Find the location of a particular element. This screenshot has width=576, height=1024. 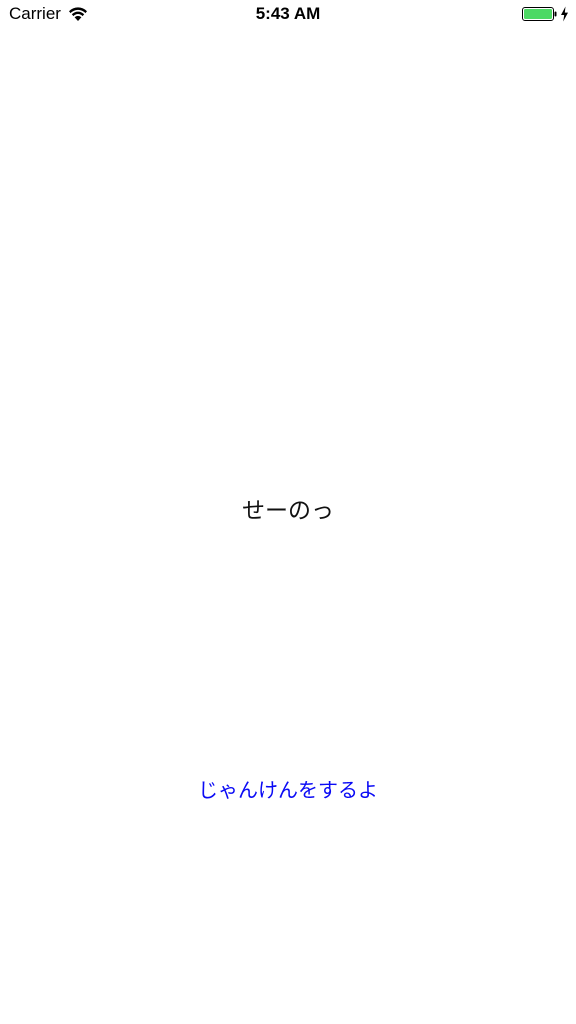

battery-icon is located at coordinates (539, 14).